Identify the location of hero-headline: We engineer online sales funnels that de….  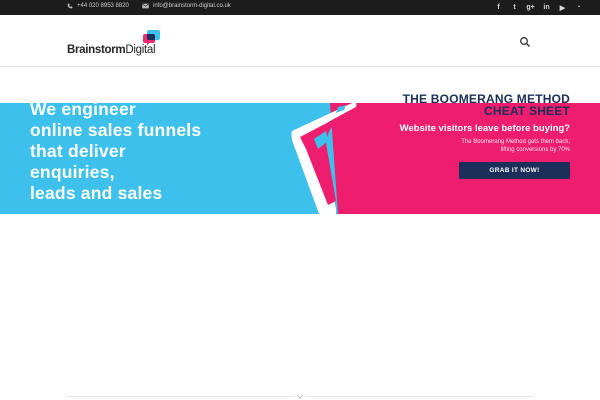
(115, 151).